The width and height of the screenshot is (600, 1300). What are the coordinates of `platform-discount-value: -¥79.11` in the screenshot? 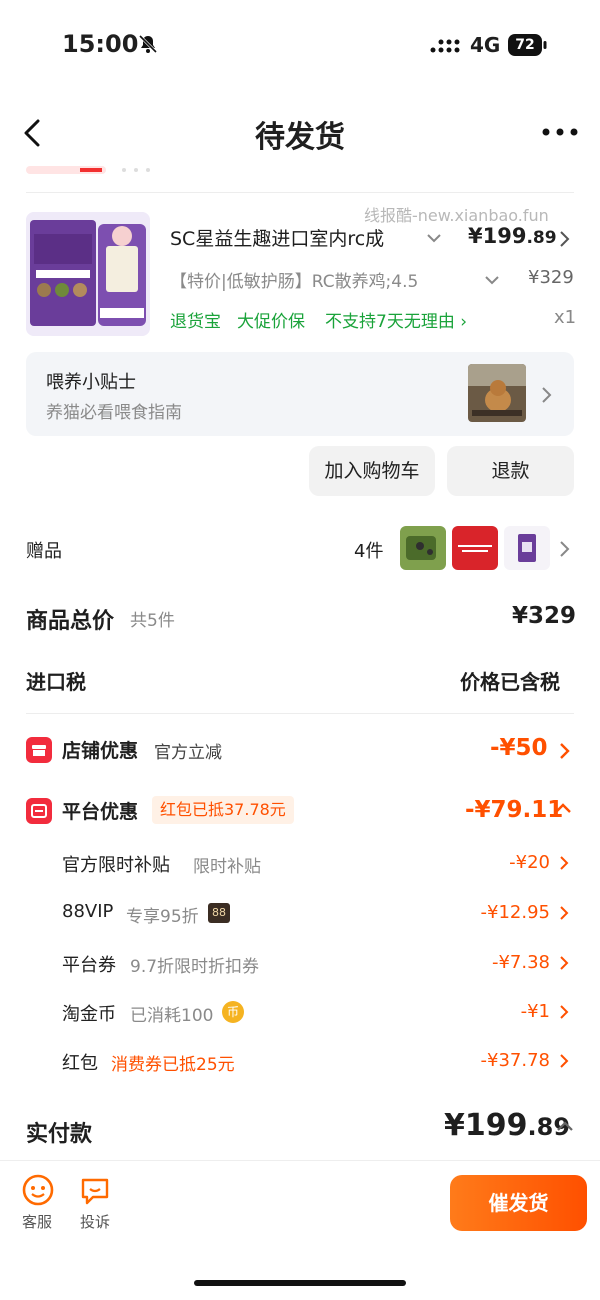 It's located at (514, 810).